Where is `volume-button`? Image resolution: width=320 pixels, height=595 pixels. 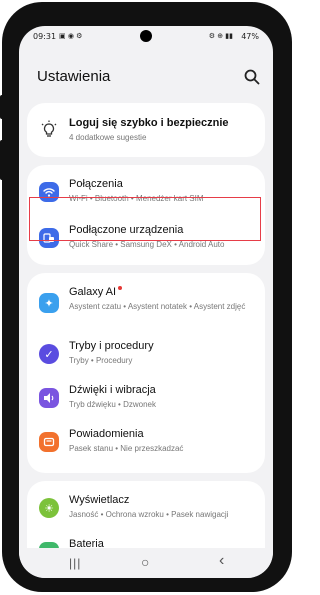 volume-button is located at coordinates (2, 107).